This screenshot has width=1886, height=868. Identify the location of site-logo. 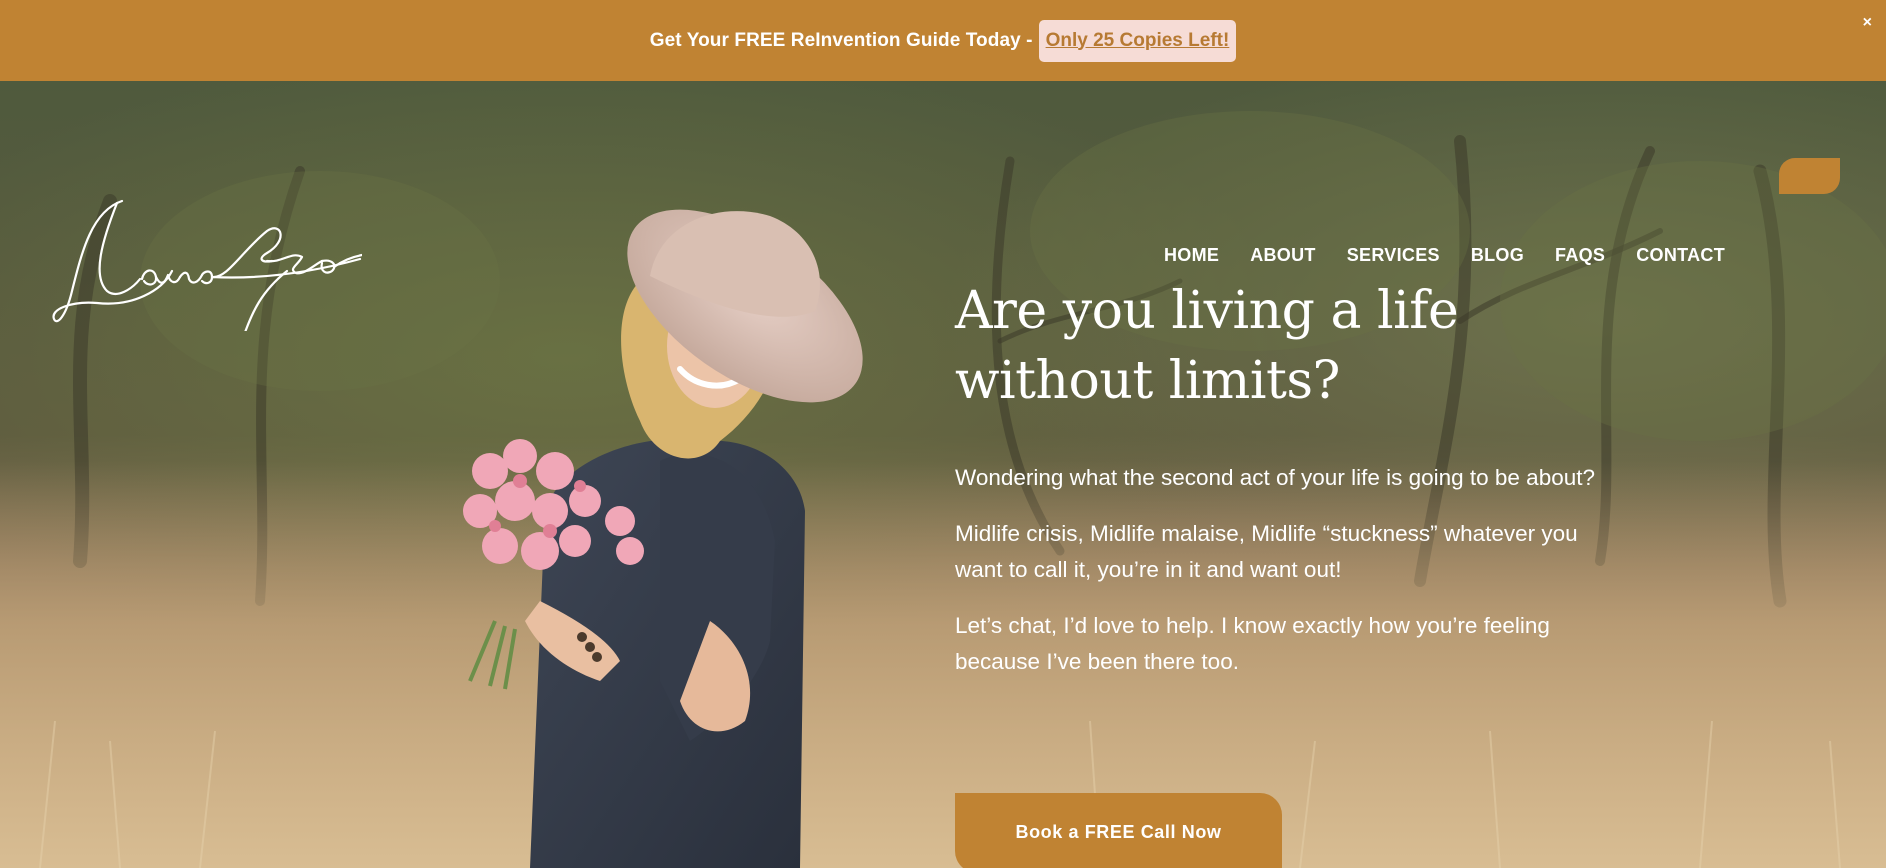
(207, 261).